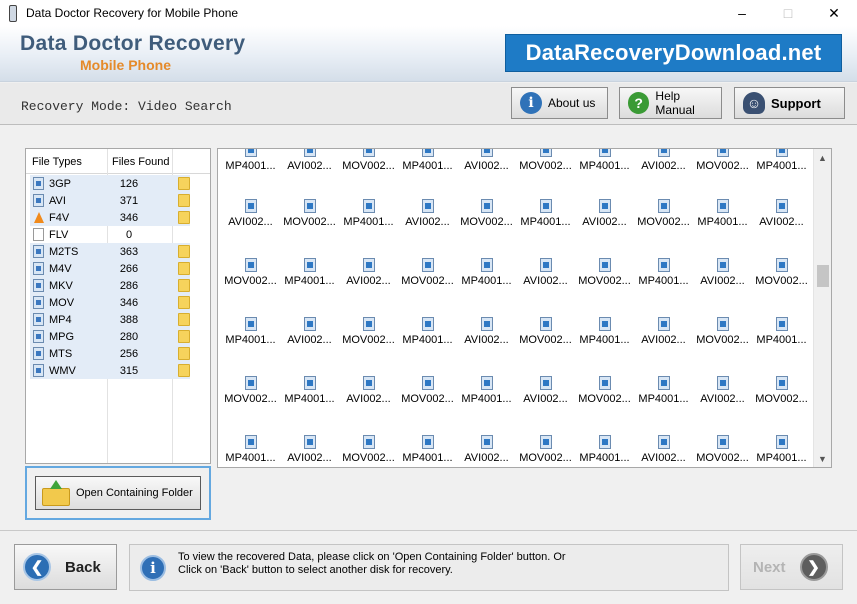  What do you see at coordinates (110, 268) in the screenshot?
I see `file-type-row: M4V 266` at bounding box center [110, 268].